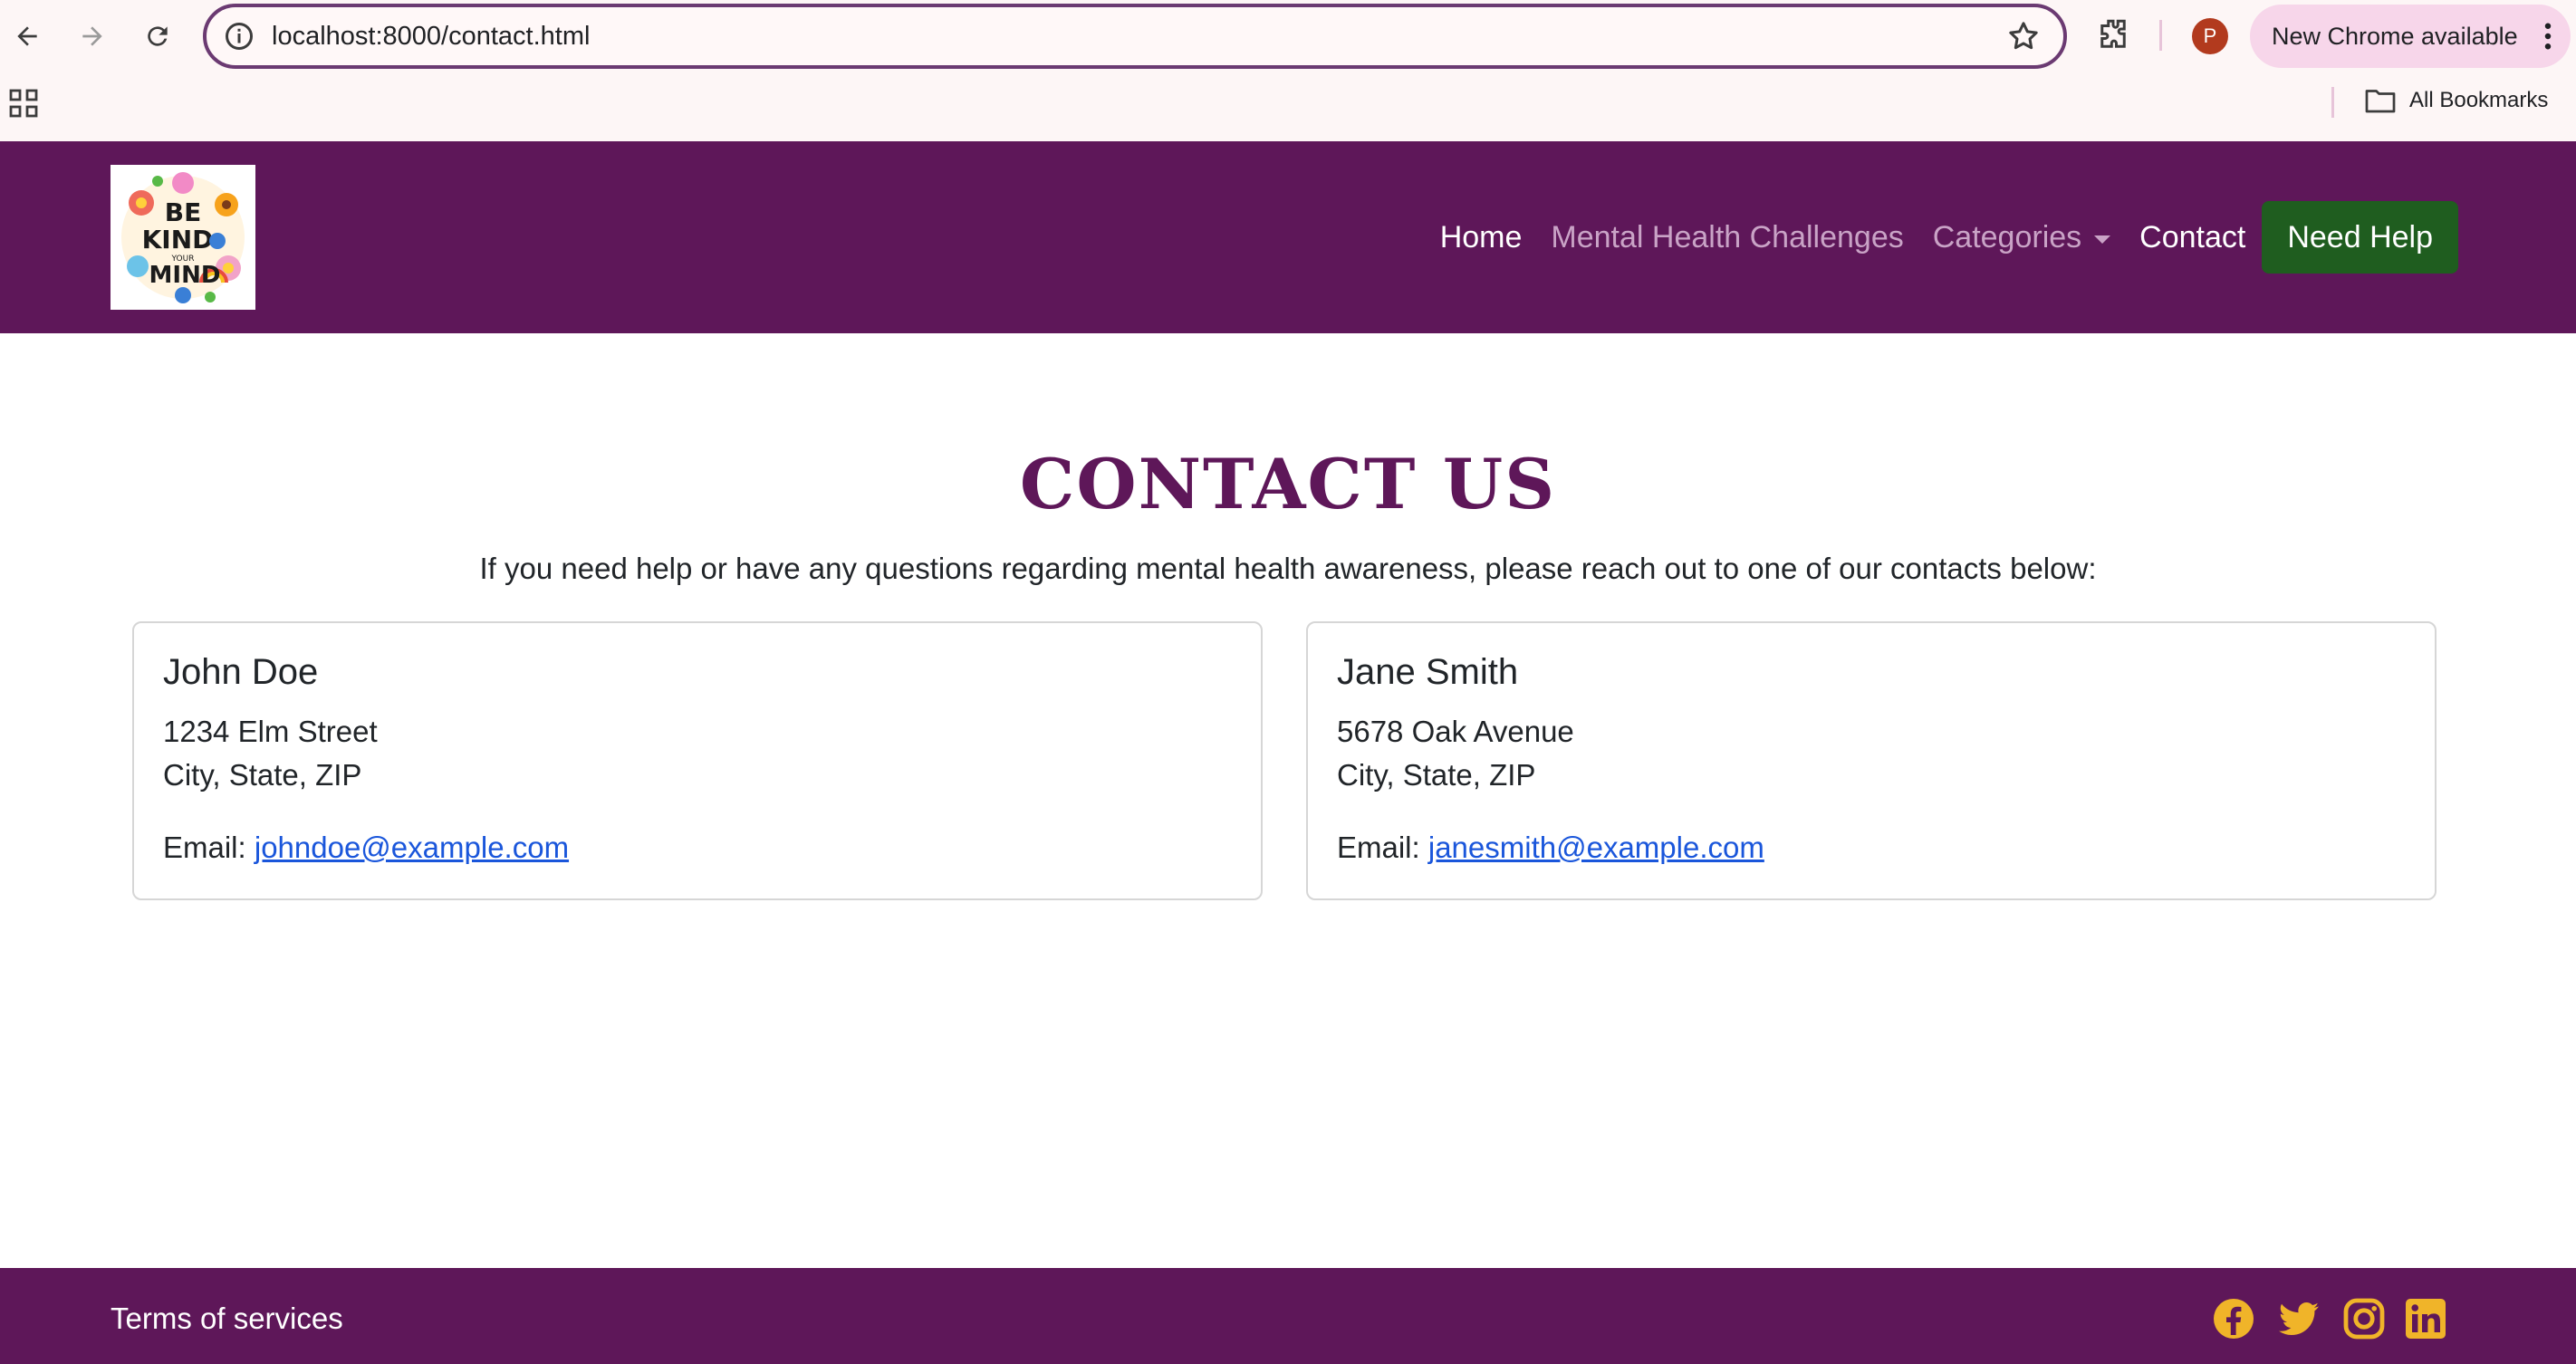  I want to click on twitter-icon, so click(2299, 1318).